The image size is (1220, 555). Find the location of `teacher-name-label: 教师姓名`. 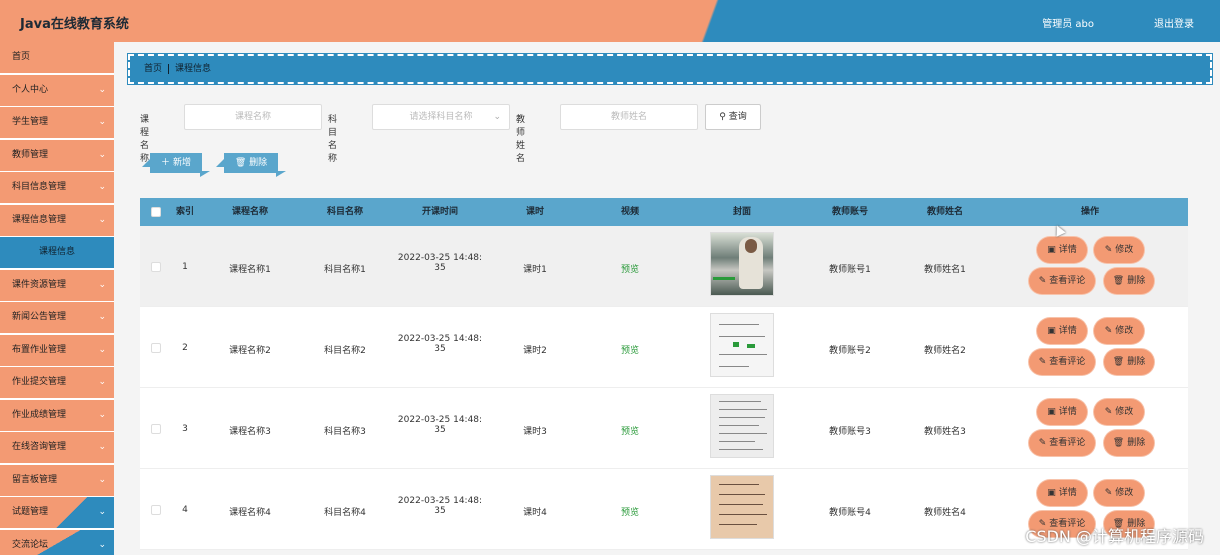

teacher-name-label: 教师姓名 is located at coordinates (521, 139).